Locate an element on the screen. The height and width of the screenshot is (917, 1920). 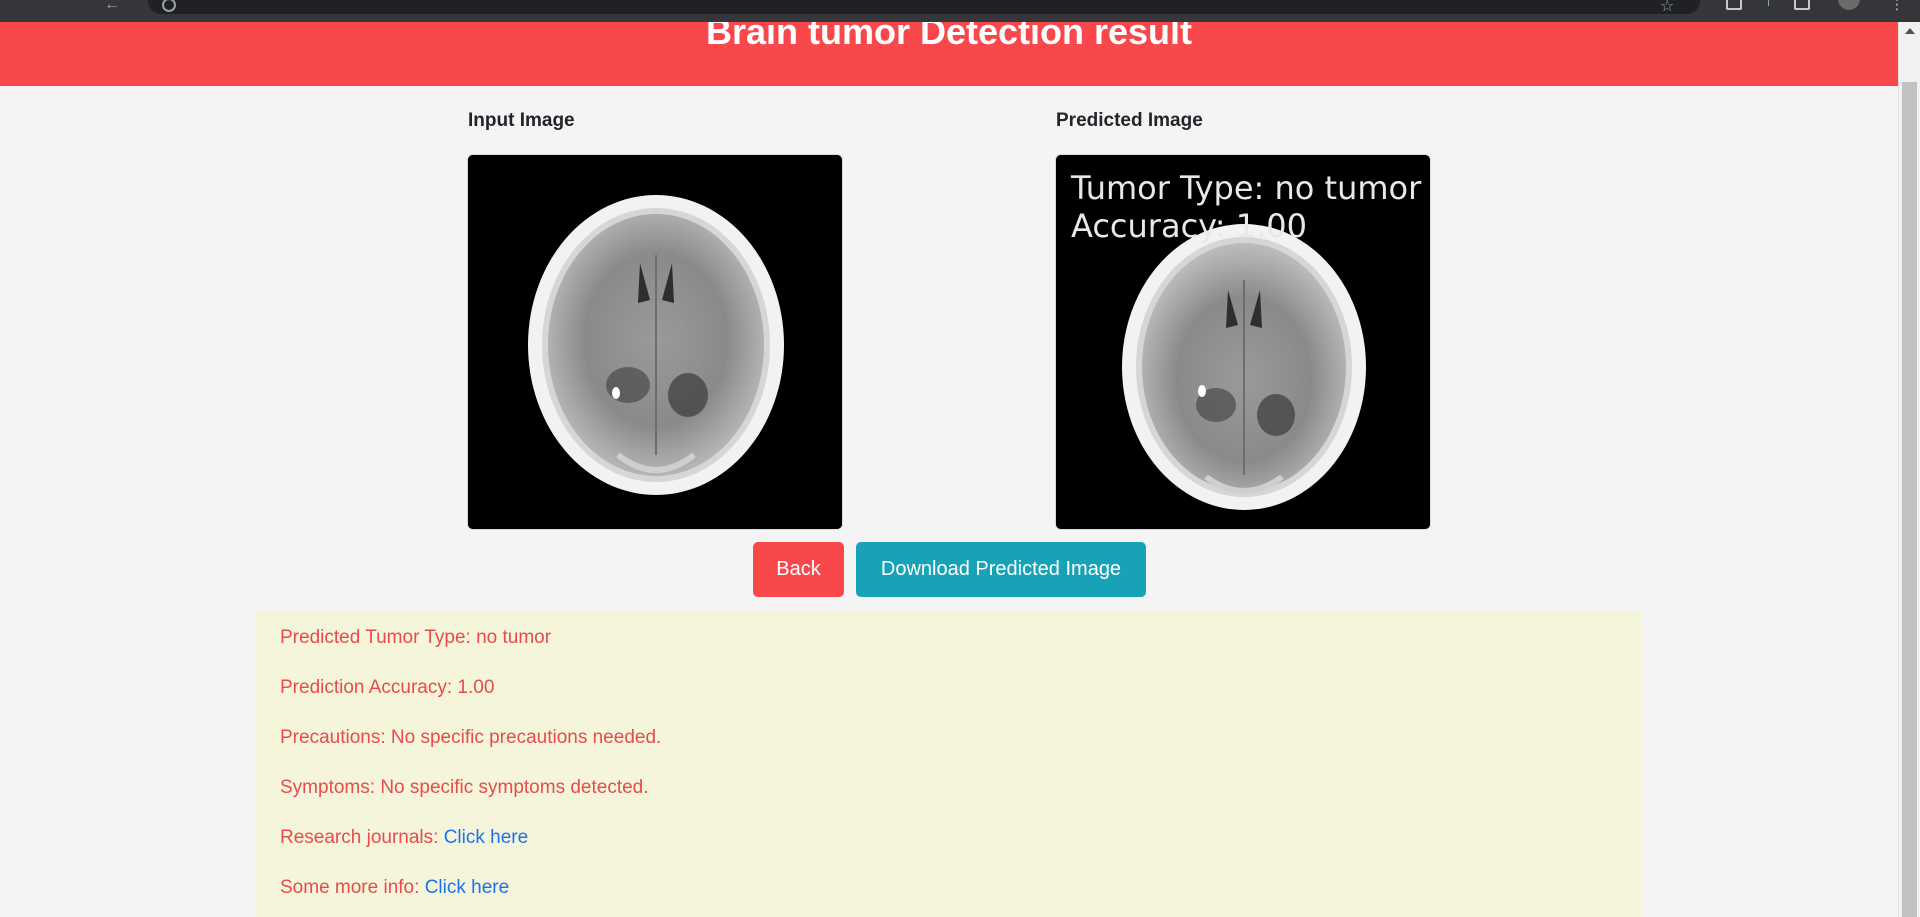
overlay-tumor-type: Tumor Type: no tumor is located at coordinates (1246, 188).